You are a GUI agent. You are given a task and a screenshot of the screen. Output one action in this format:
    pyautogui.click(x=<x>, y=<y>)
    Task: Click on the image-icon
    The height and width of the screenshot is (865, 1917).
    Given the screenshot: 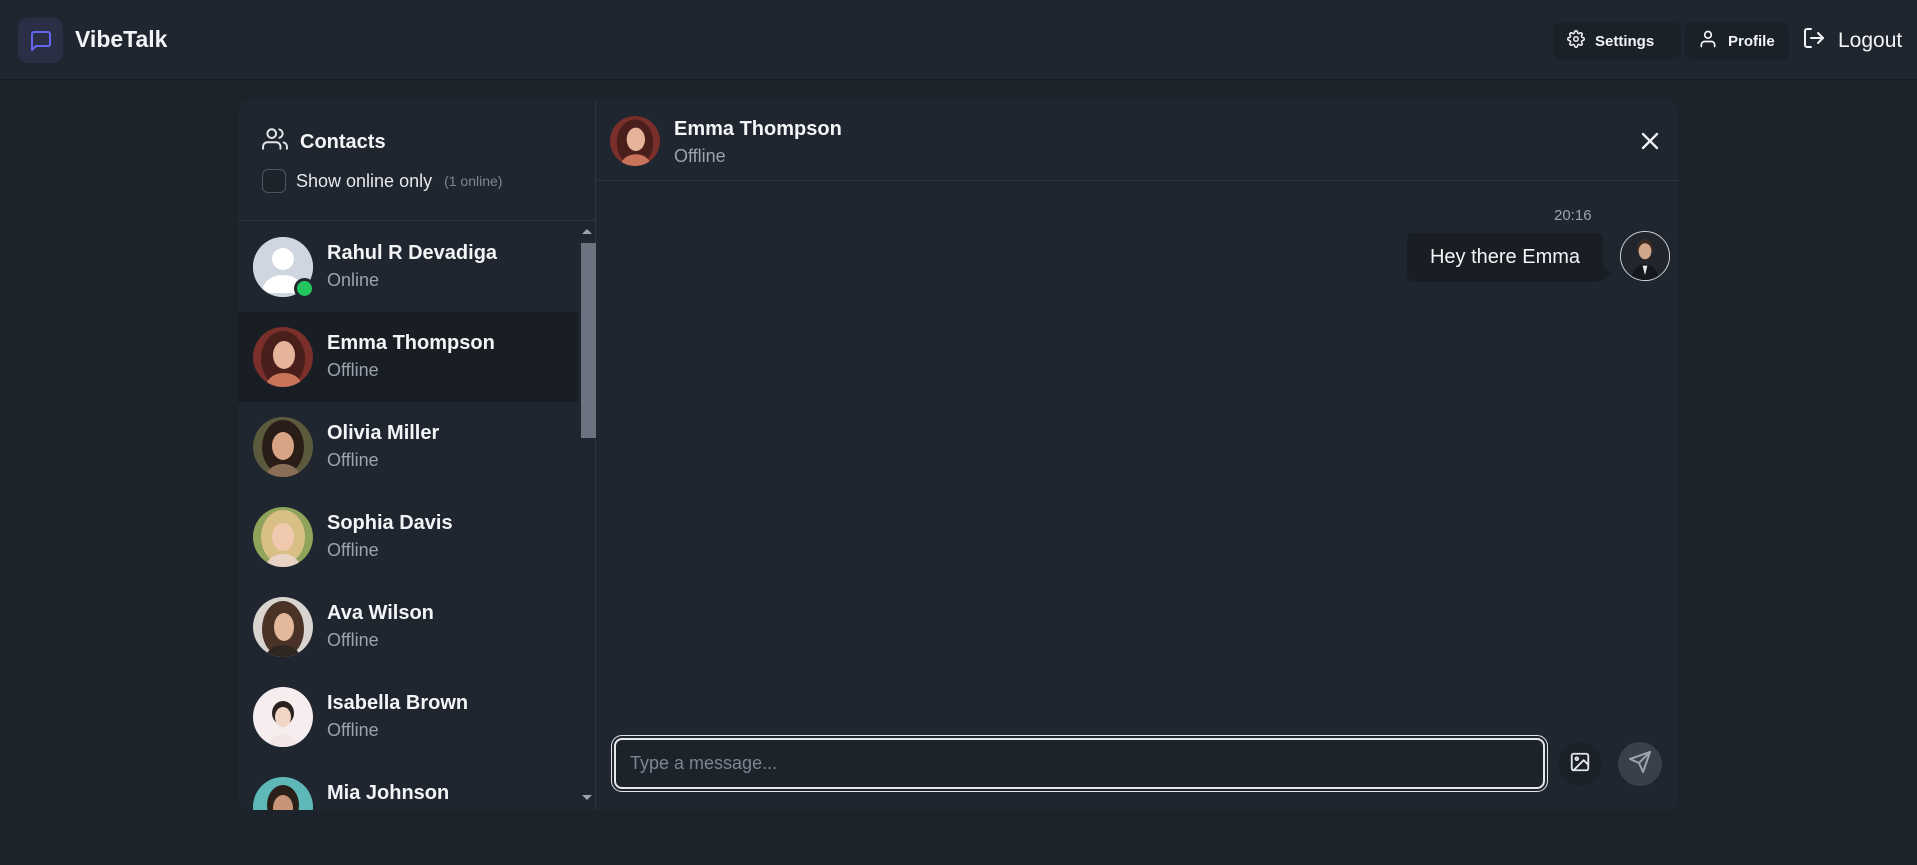 What is the action you would take?
    pyautogui.click(x=1580, y=764)
    